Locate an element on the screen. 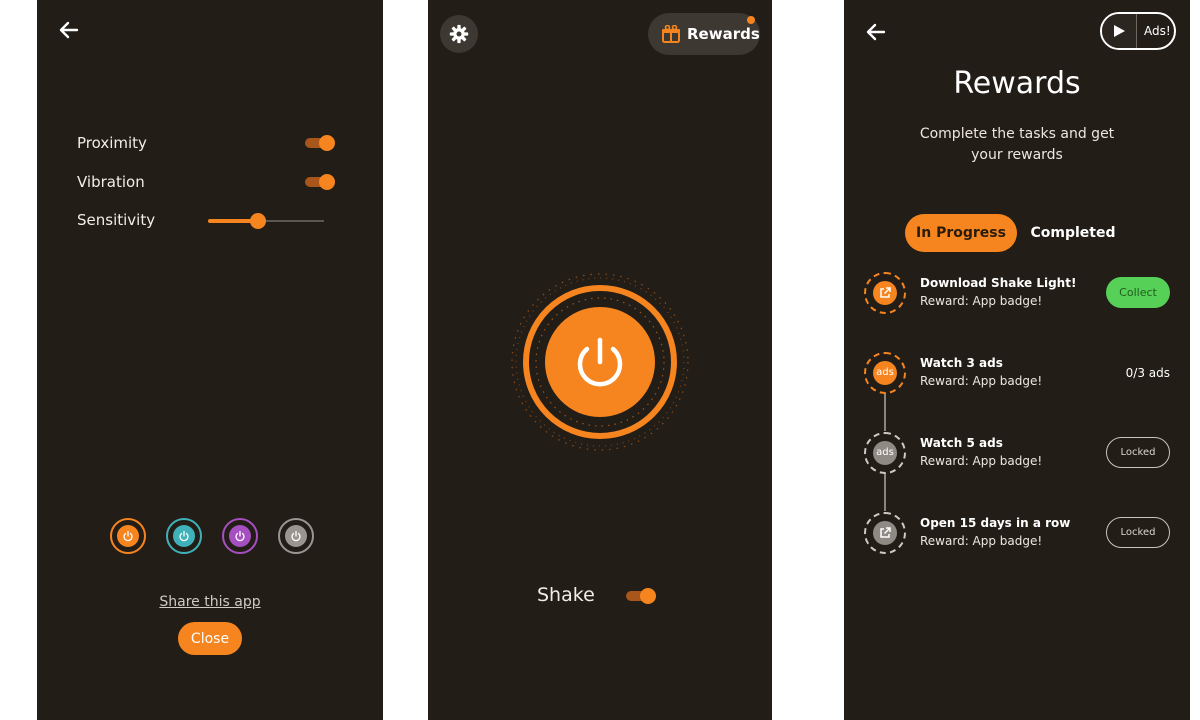  tab-in-progress: In Progress is located at coordinates (961, 233).